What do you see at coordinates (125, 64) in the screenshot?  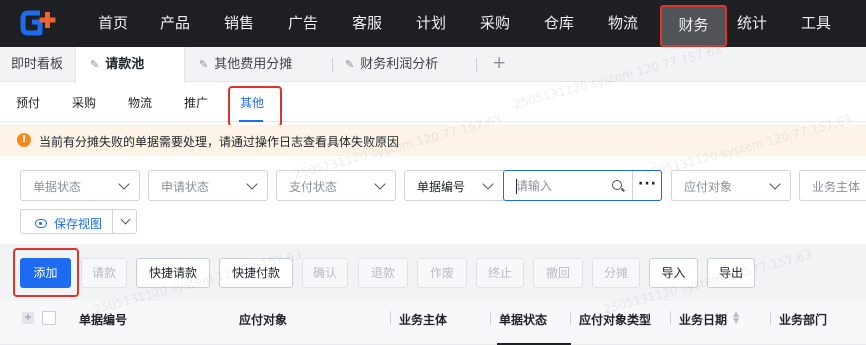 I see `tab-label: 请款池` at bounding box center [125, 64].